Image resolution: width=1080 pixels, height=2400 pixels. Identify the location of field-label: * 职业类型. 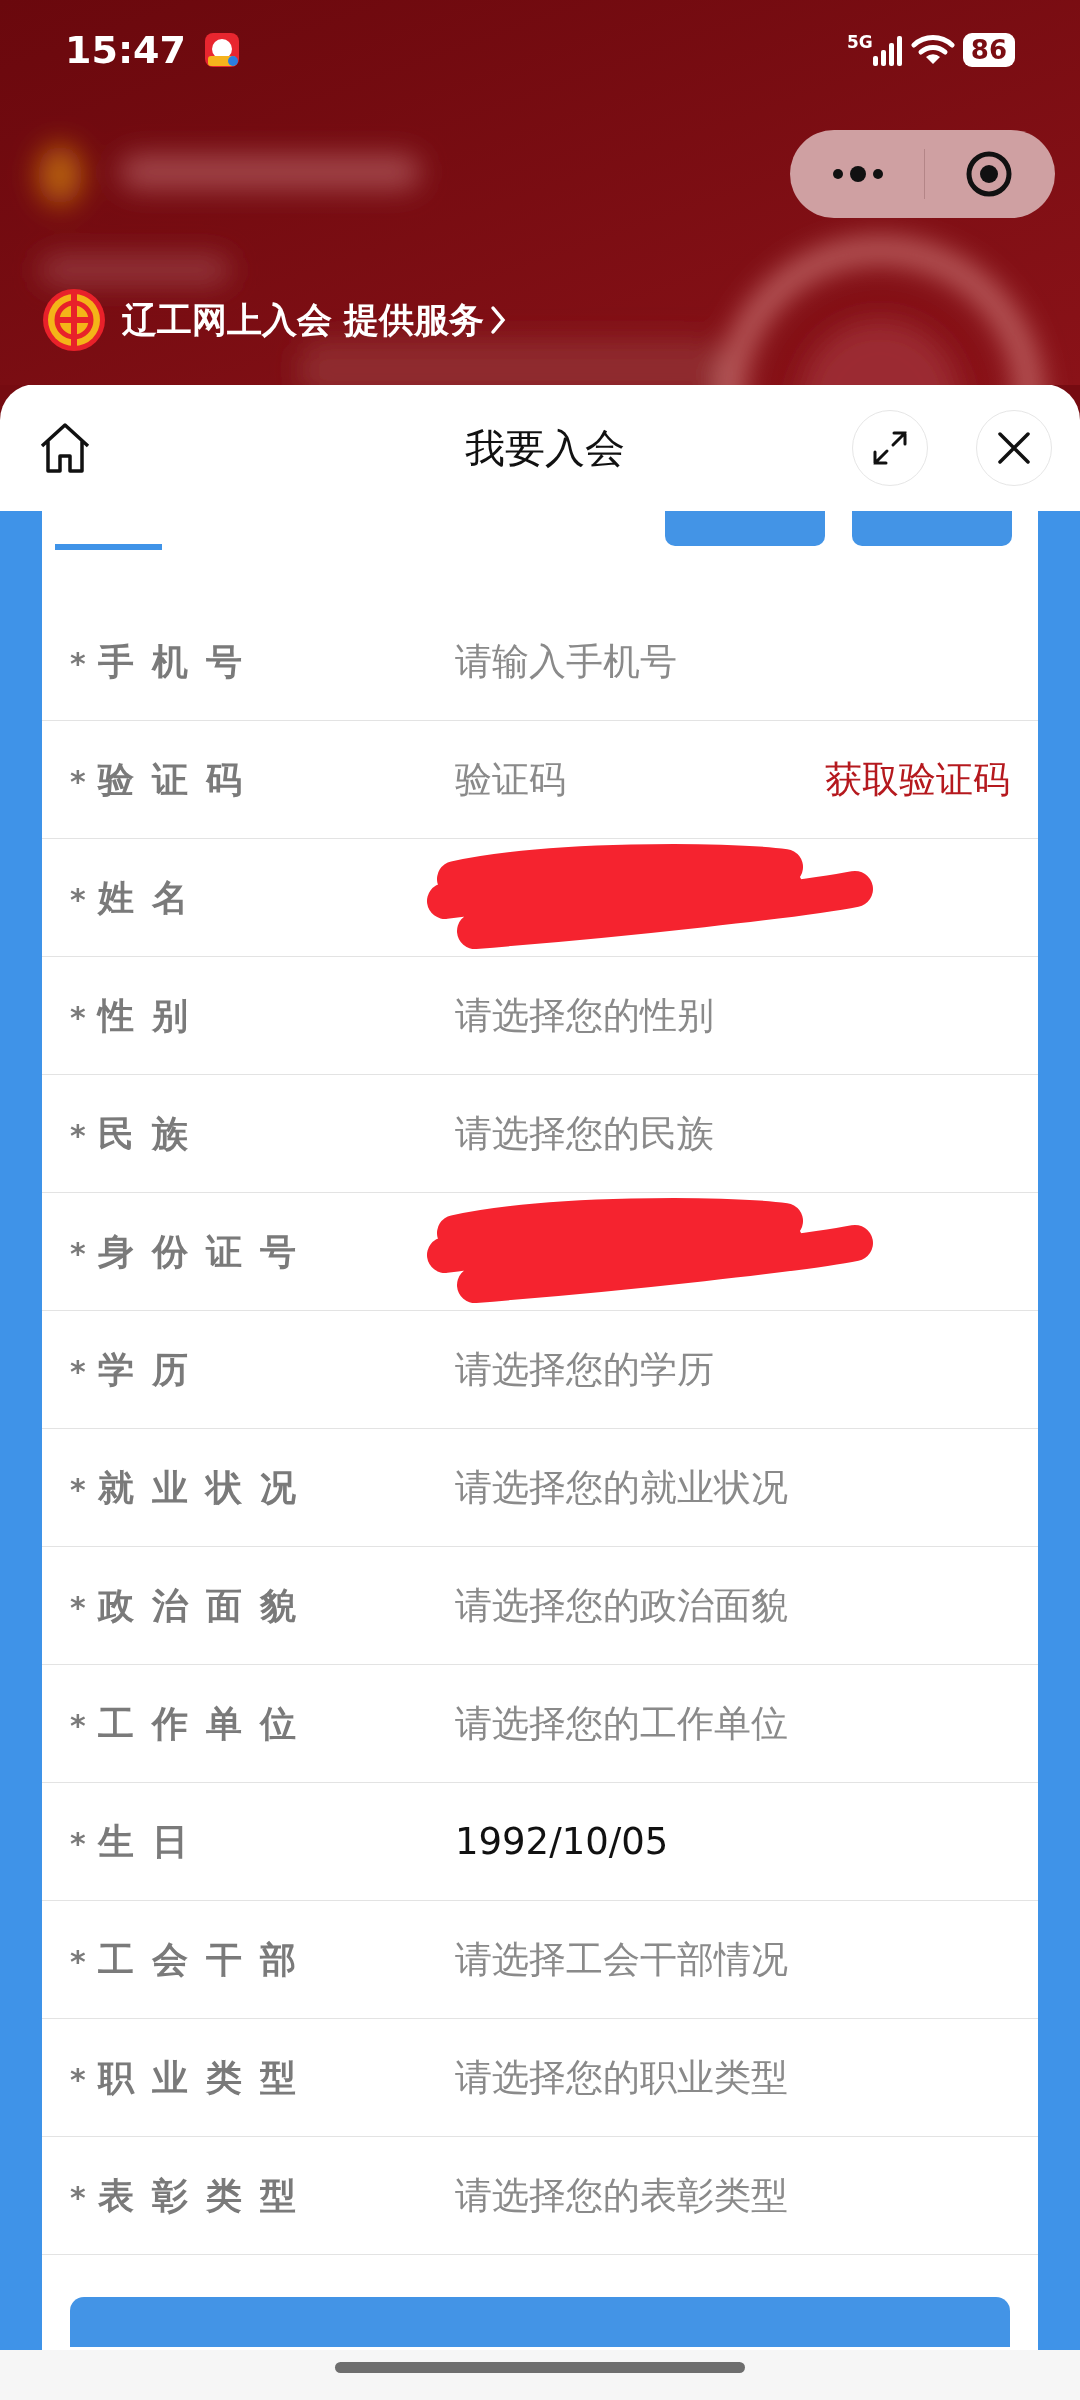
(192, 2077).